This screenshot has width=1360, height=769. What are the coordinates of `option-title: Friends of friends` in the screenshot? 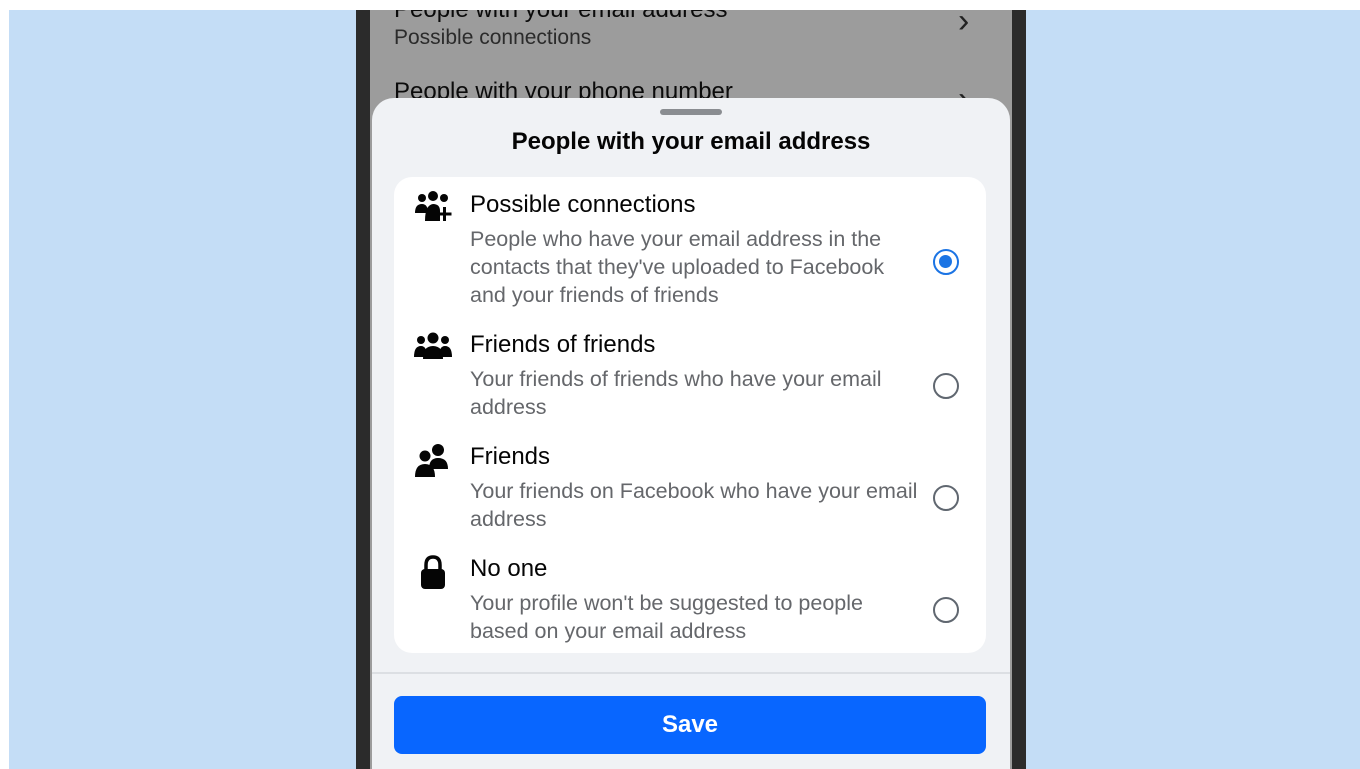 It's located at (563, 344).